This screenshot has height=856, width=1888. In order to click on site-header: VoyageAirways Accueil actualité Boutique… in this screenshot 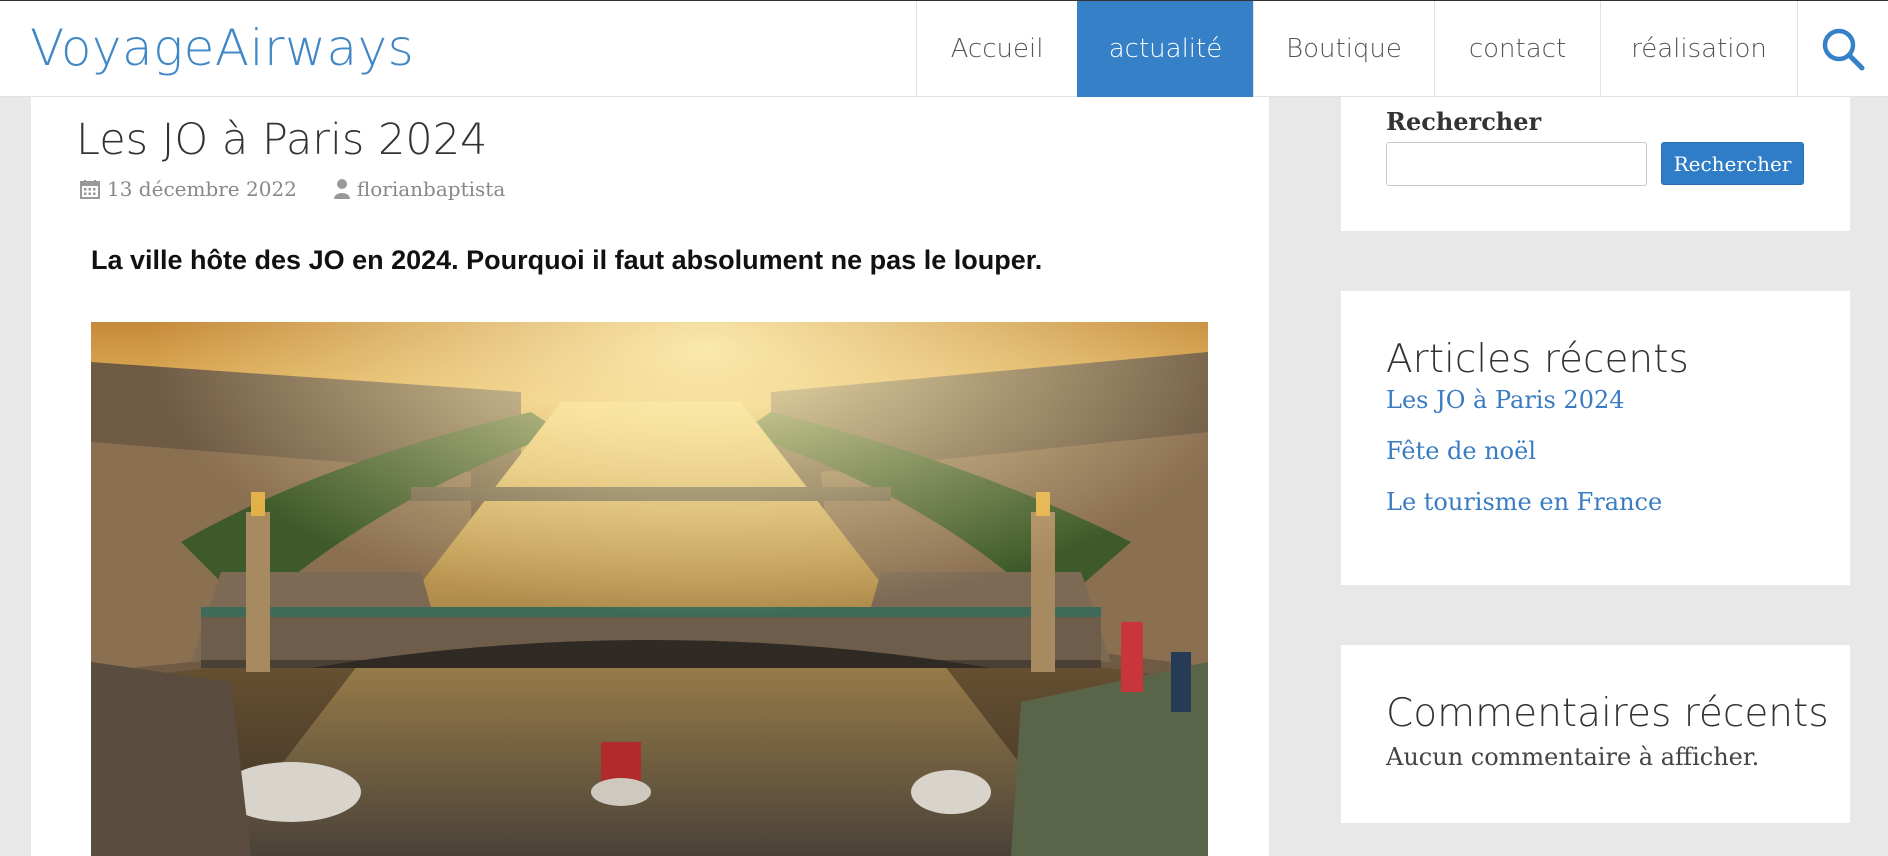, I will do `click(944, 48)`.